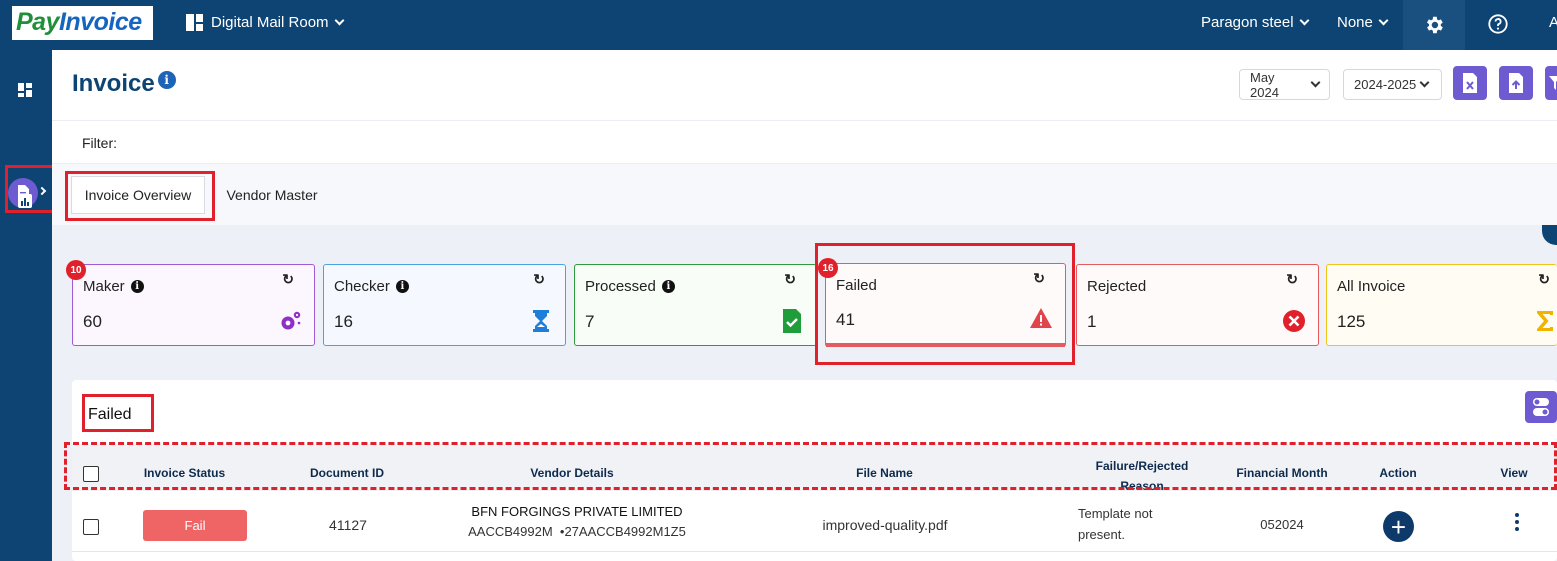 This screenshot has width=1557, height=561. What do you see at coordinates (1351, 321) in the screenshot?
I see `card-value: 125` at bounding box center [1351, 321].